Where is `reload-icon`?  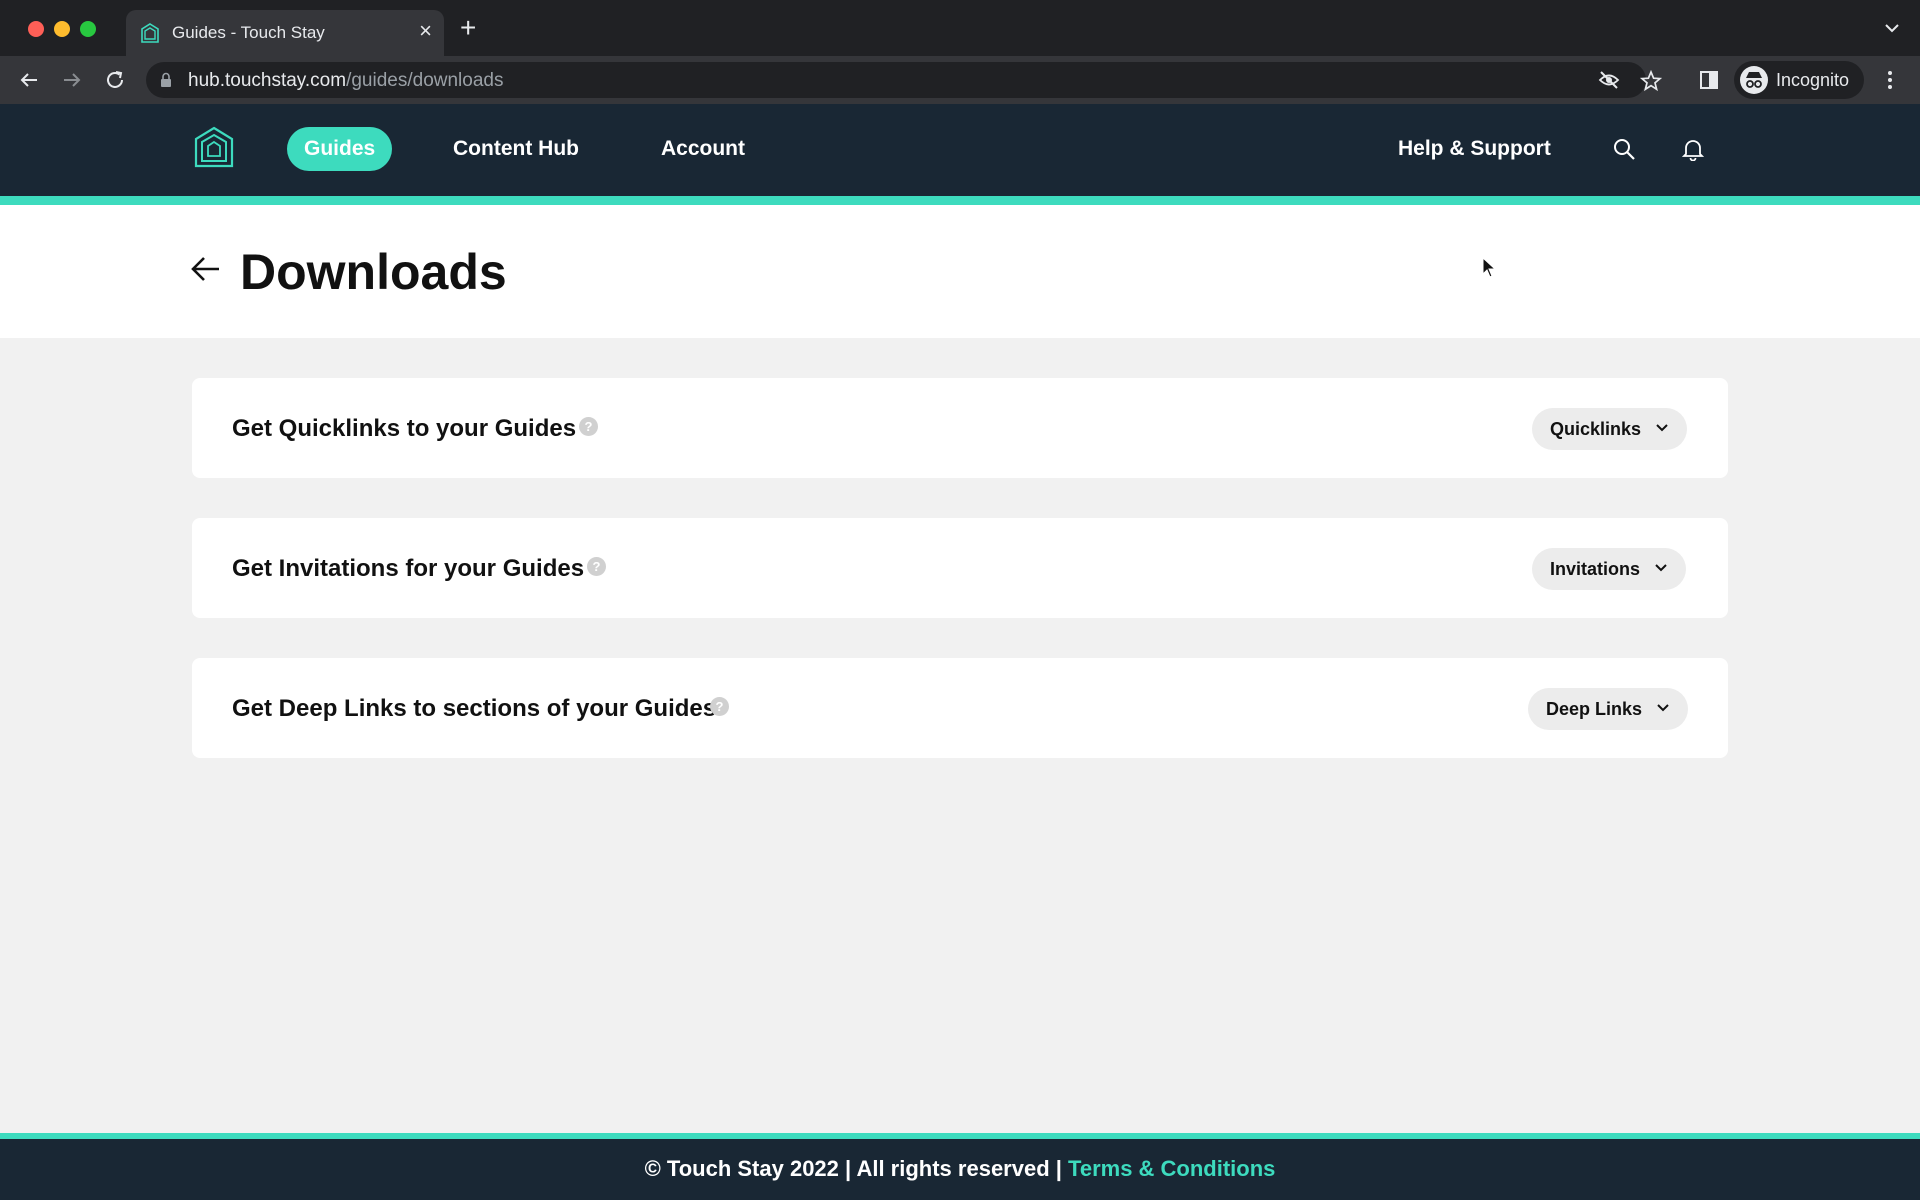
reload-icon is located at coordinates (115, 80).